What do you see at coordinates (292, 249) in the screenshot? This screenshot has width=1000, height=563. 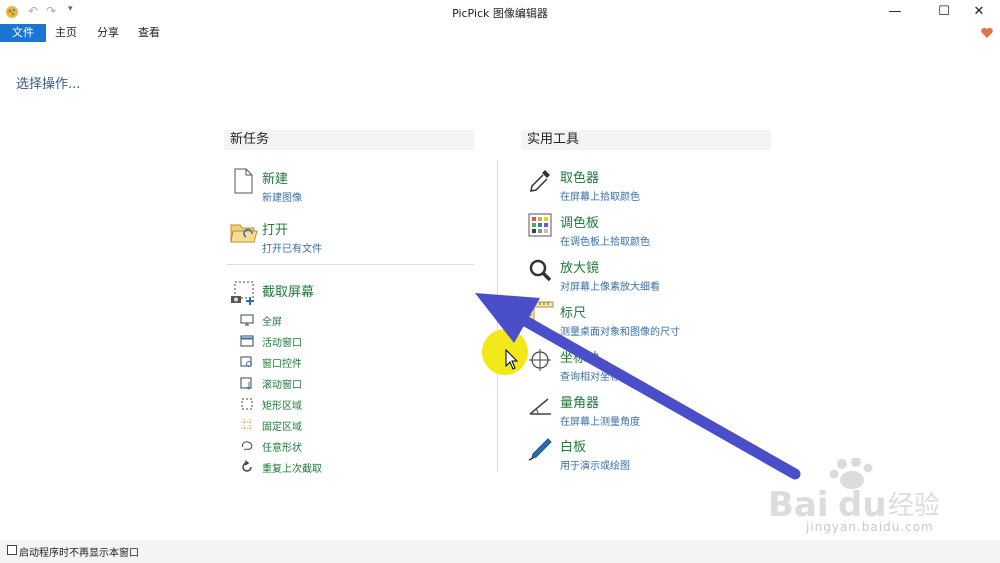 I see `open-file-desc: 打开已有文件` at bounding box center [292, 249].